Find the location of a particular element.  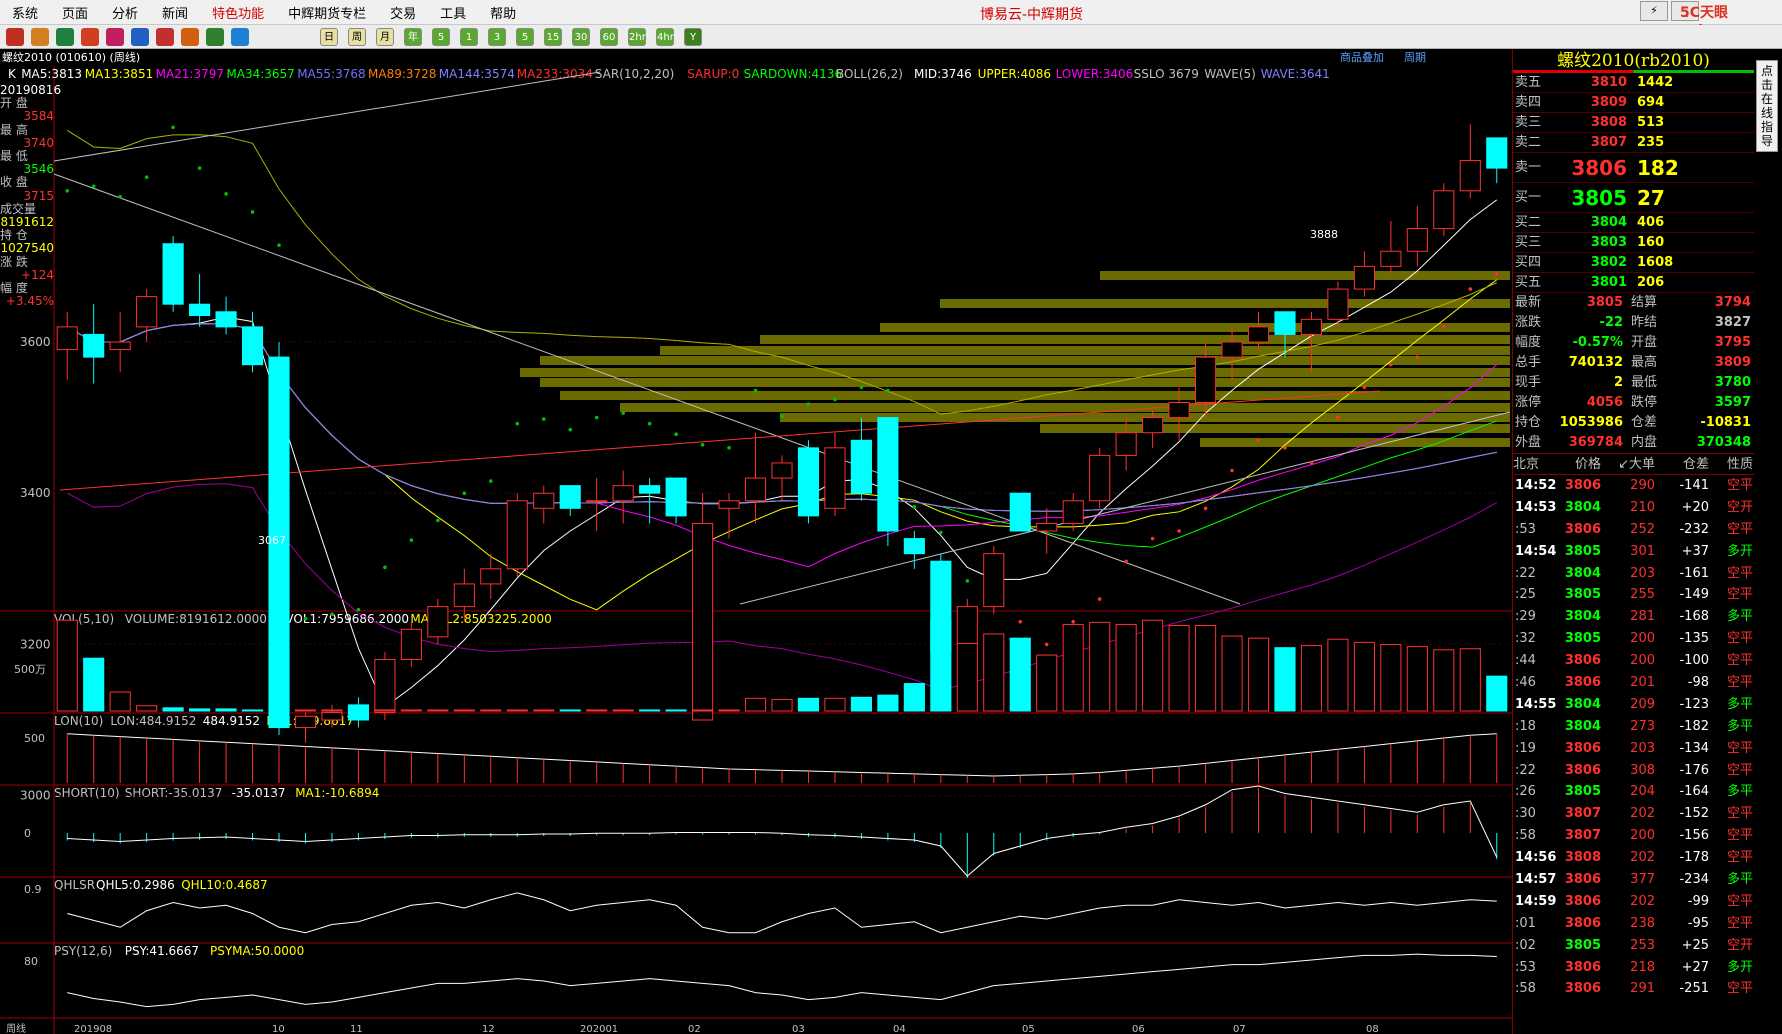

stat-row: 外盘 369784 内盘 370348 is located at coordinates (1633, 443).